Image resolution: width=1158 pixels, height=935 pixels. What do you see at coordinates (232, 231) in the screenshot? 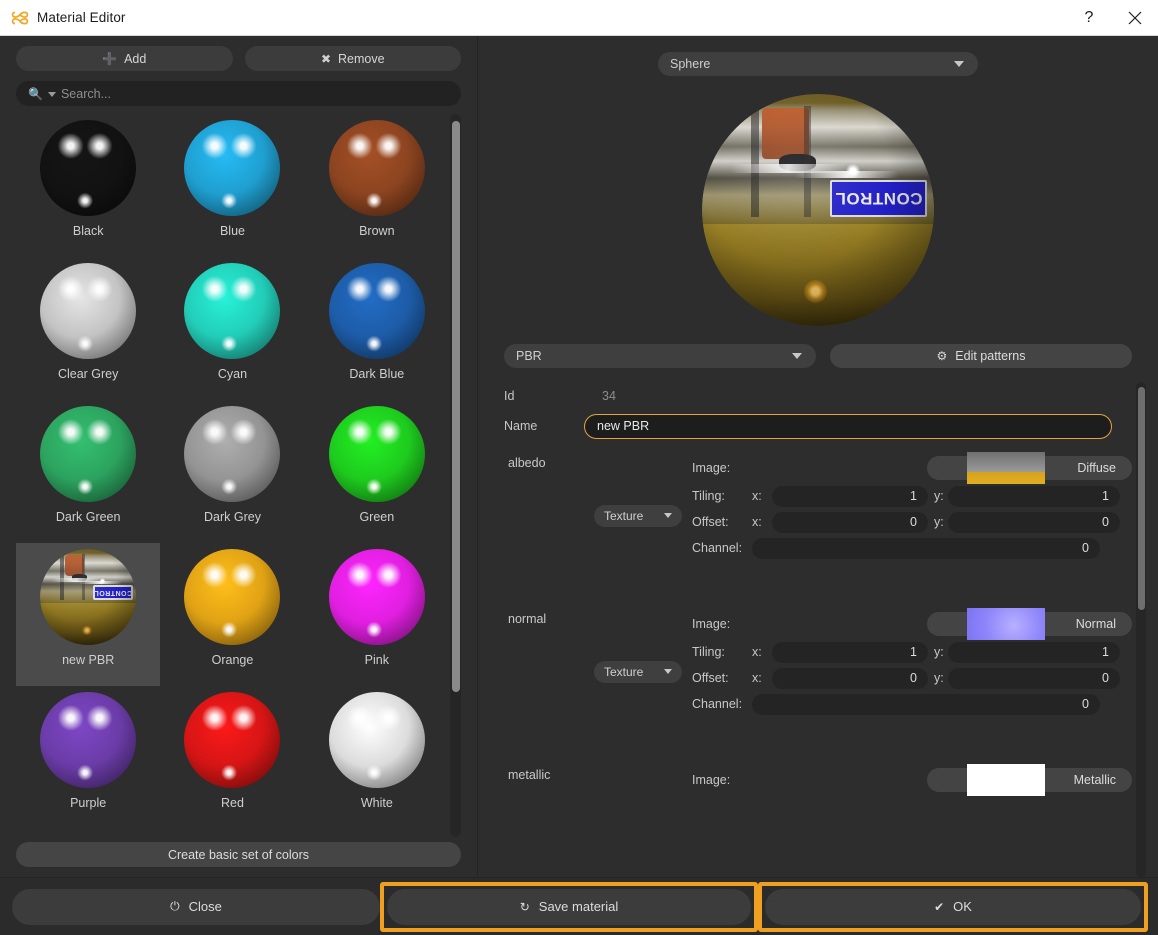
I see `material-item-label: Blue` at bounding box center [232, 231].